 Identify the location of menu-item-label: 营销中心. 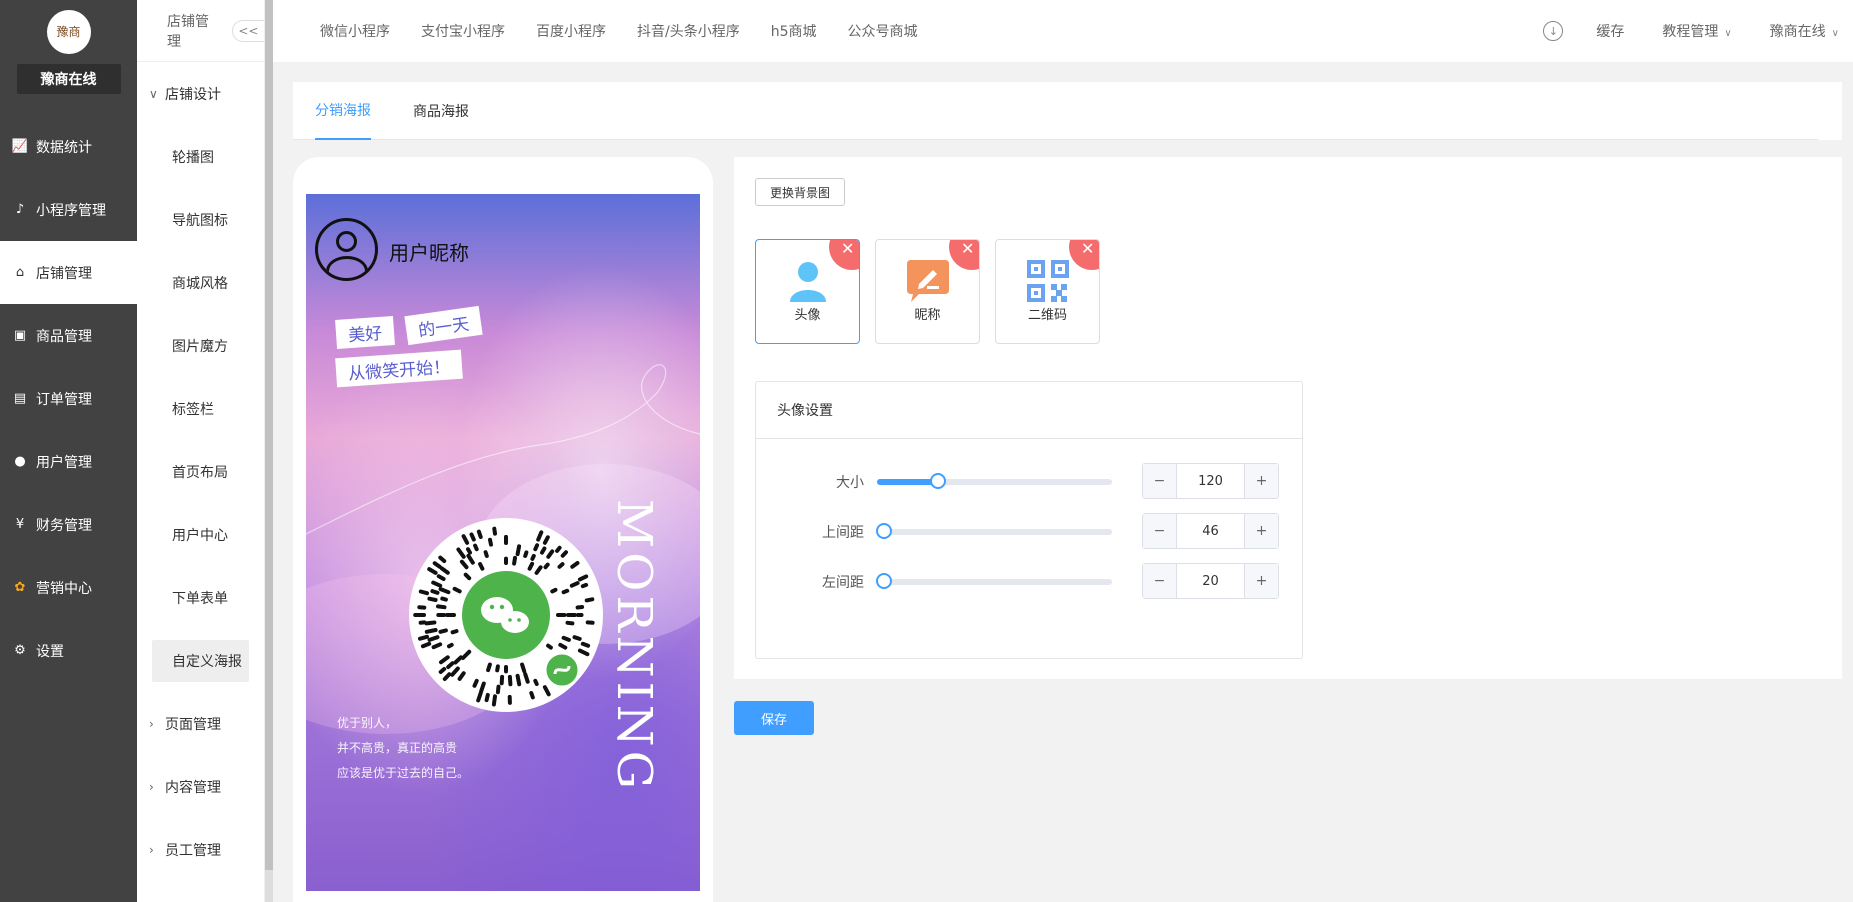
(64, 588).